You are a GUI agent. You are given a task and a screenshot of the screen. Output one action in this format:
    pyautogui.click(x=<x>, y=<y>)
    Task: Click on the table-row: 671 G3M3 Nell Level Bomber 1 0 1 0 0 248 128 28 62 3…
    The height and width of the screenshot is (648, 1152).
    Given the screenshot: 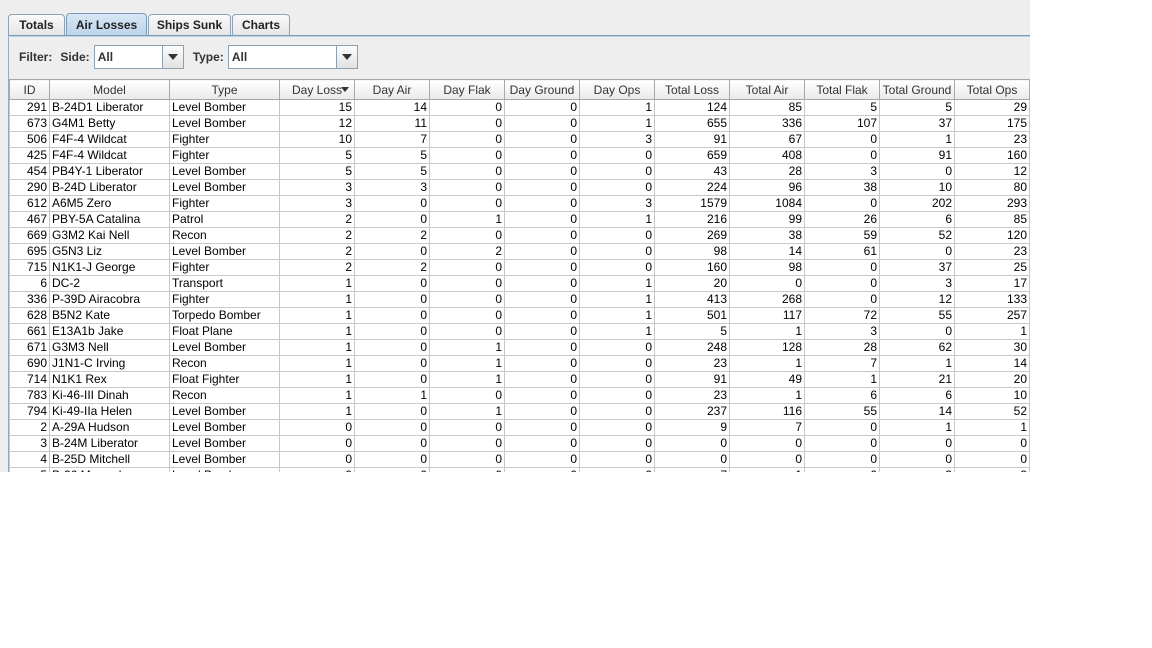 What is the action you would take?
    pyautogui.click(x=519, y=347)
    